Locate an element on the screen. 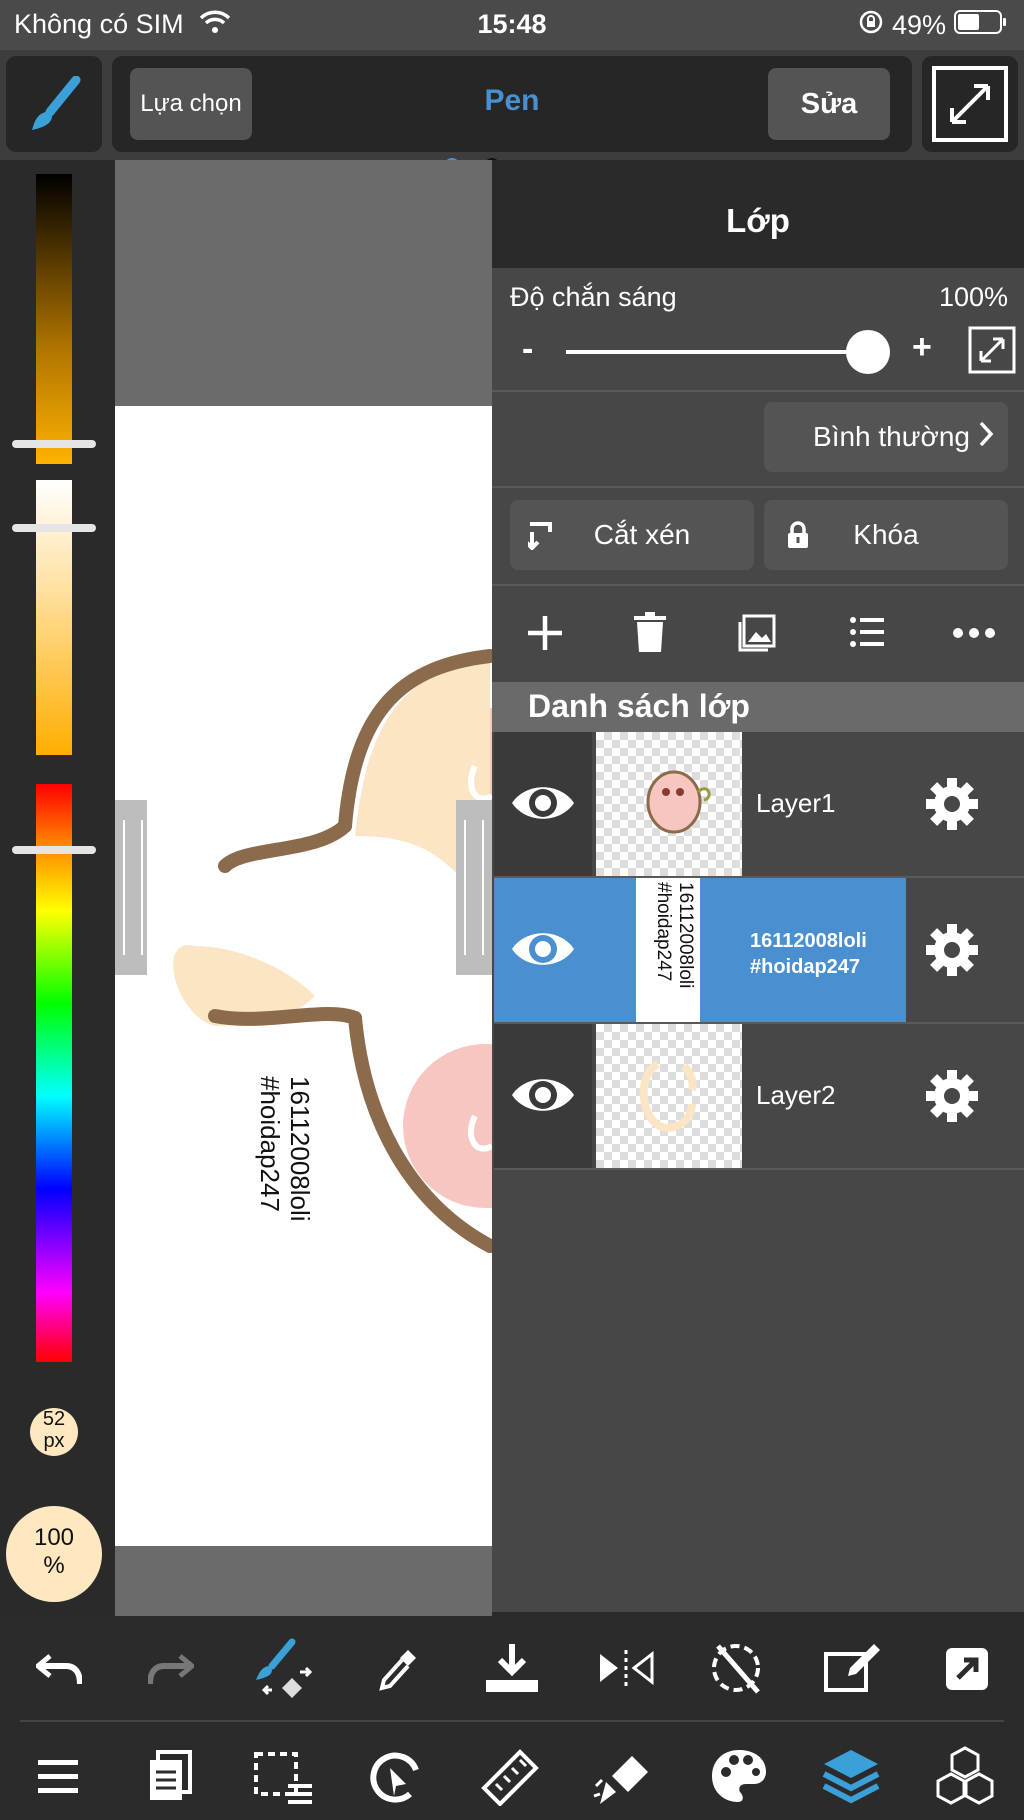  status-right: 49% is located at coordinates (933, 25).